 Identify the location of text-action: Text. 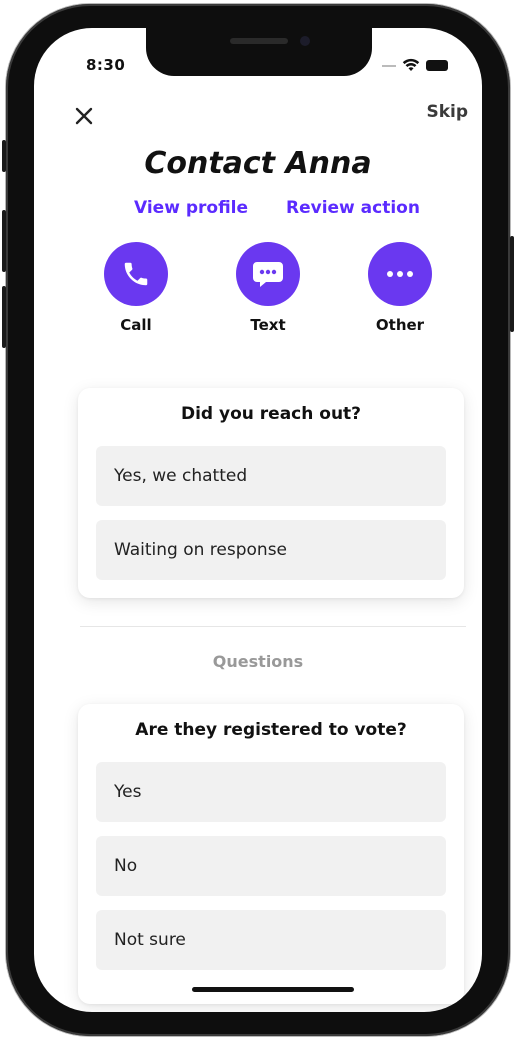
(268, 288).